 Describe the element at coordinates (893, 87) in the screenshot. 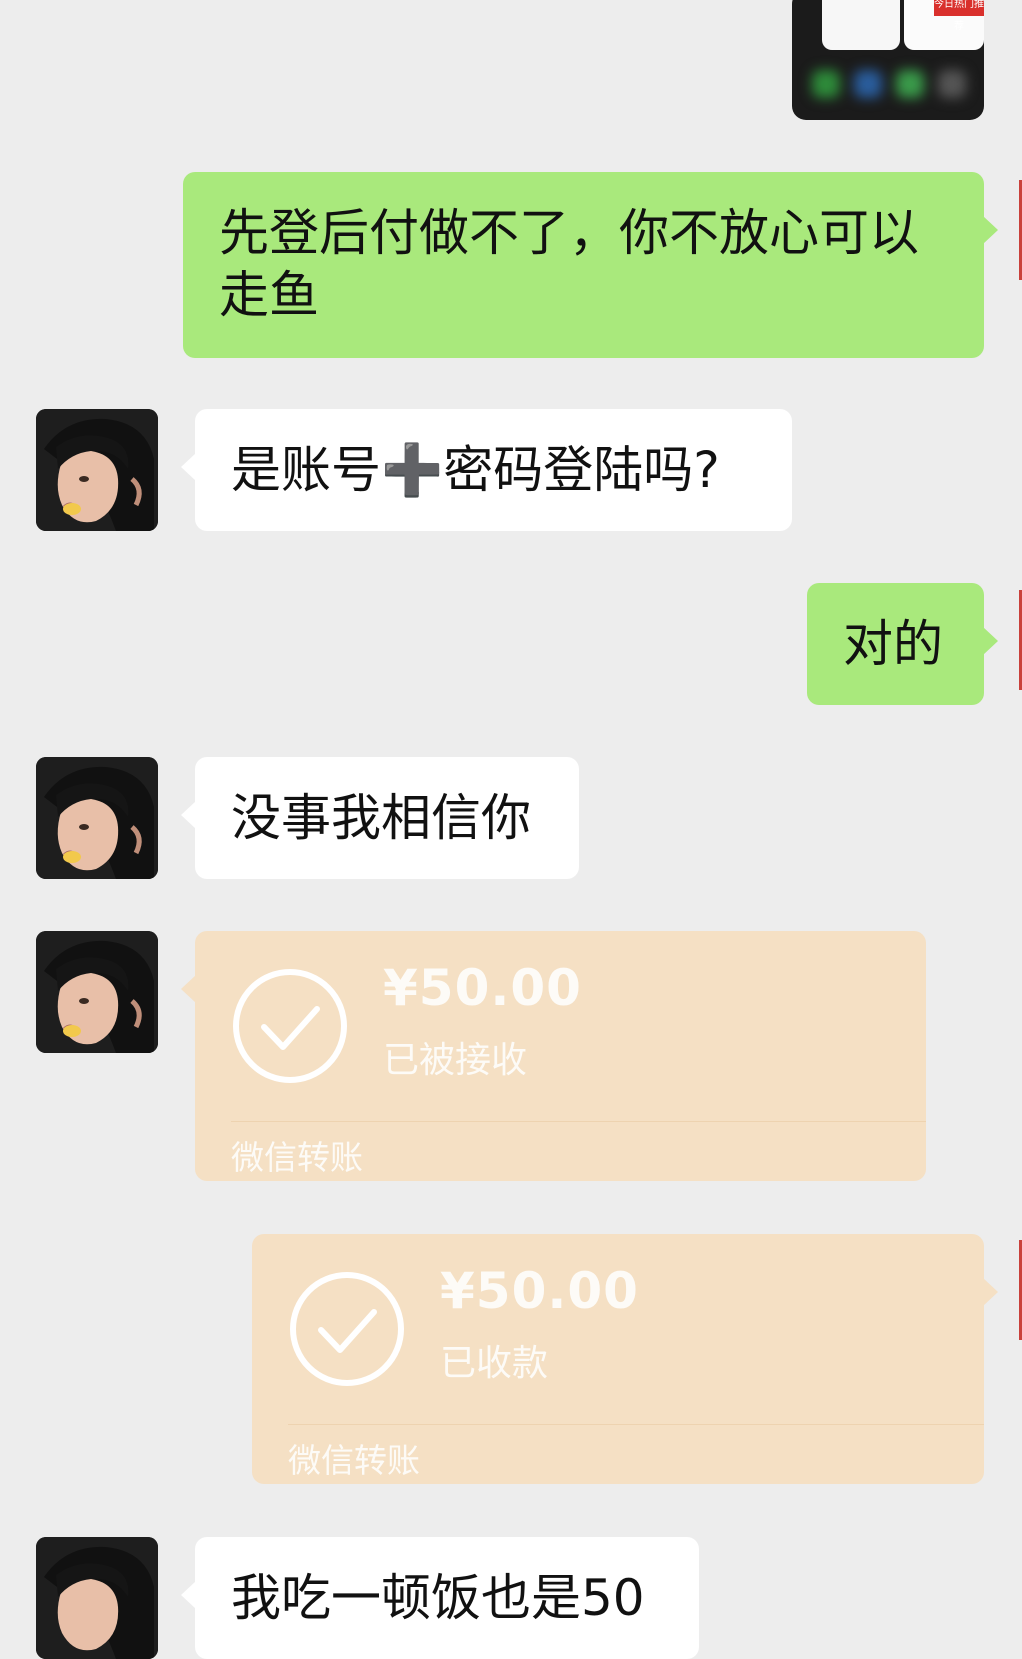

I see `thumbnail-dock` at that location.